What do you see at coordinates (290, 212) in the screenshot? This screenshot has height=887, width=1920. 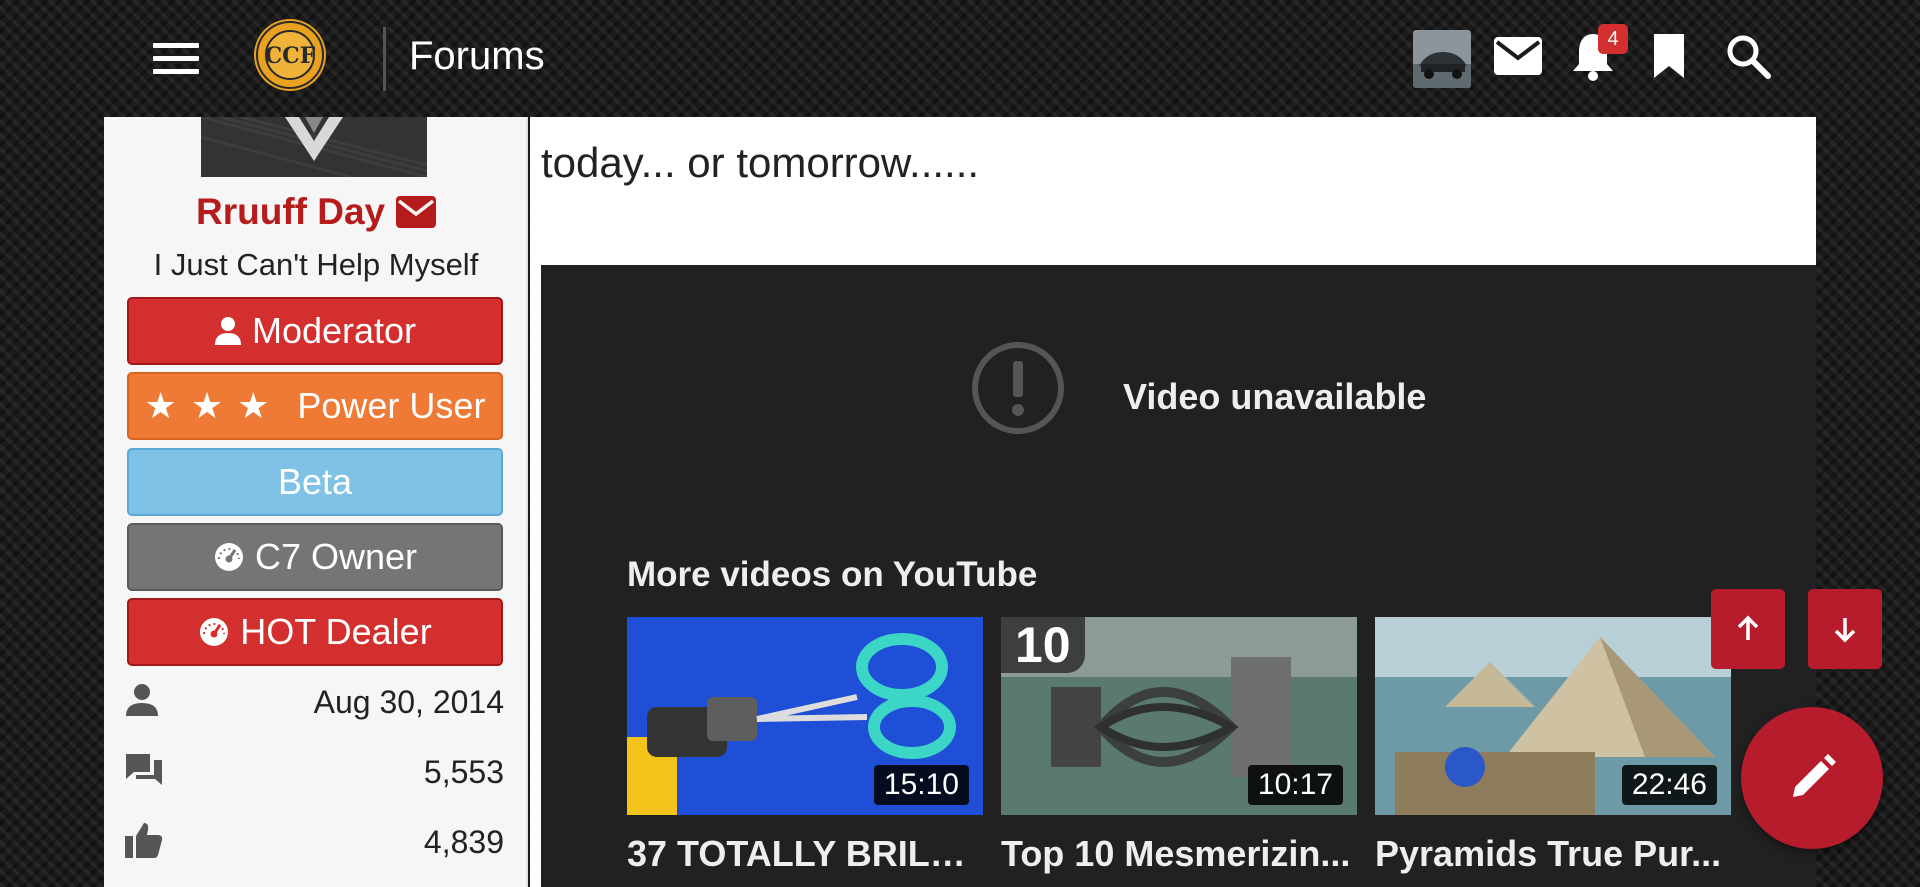 I see `username: Rruuff Day` at bounding box center [290, 212].